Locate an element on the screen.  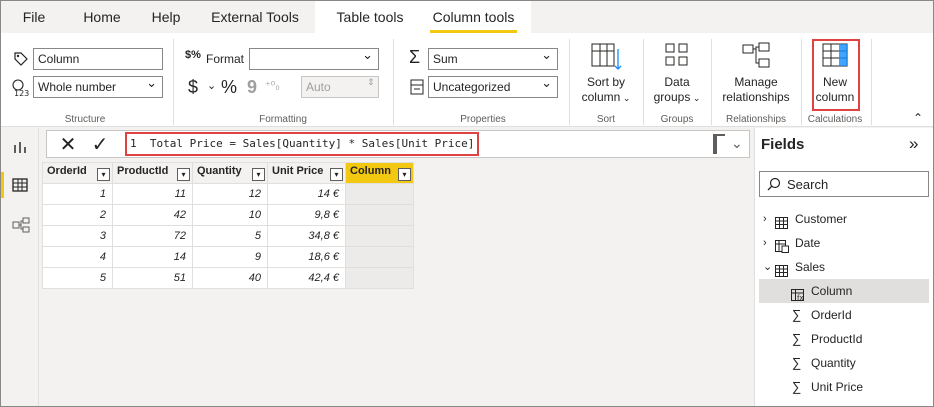
table-cell: 2 is located at coordinates (77, 215).